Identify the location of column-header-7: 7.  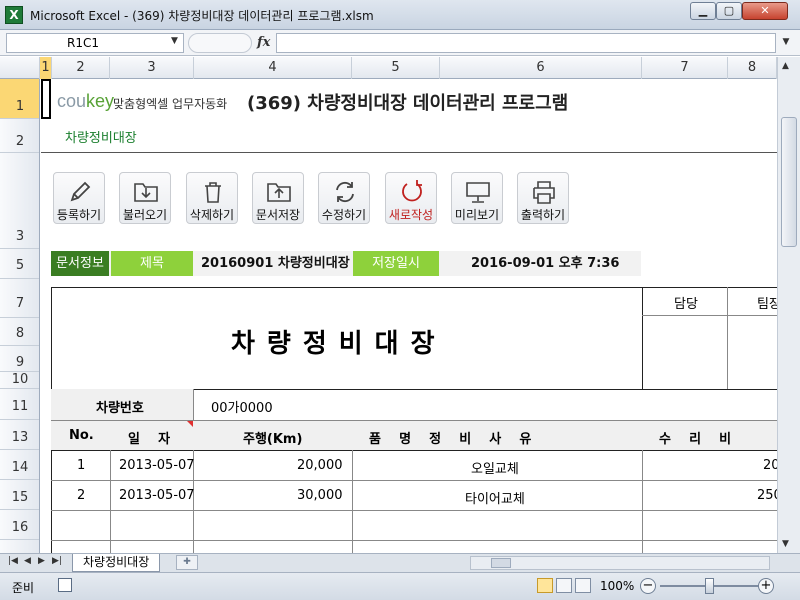
(685, 68).